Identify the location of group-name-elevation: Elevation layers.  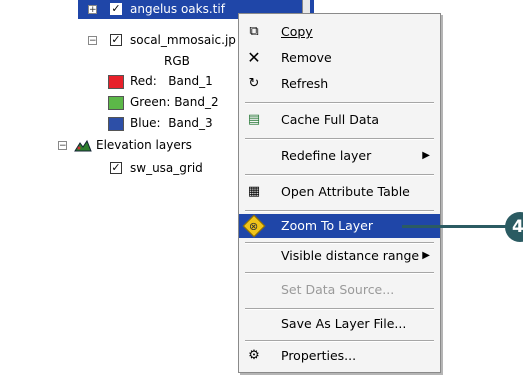
(144, 145).